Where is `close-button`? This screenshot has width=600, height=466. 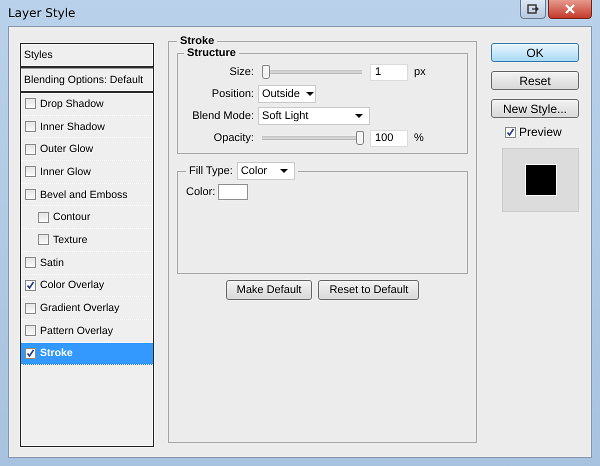
close-button is located at coordinates (570, 9).